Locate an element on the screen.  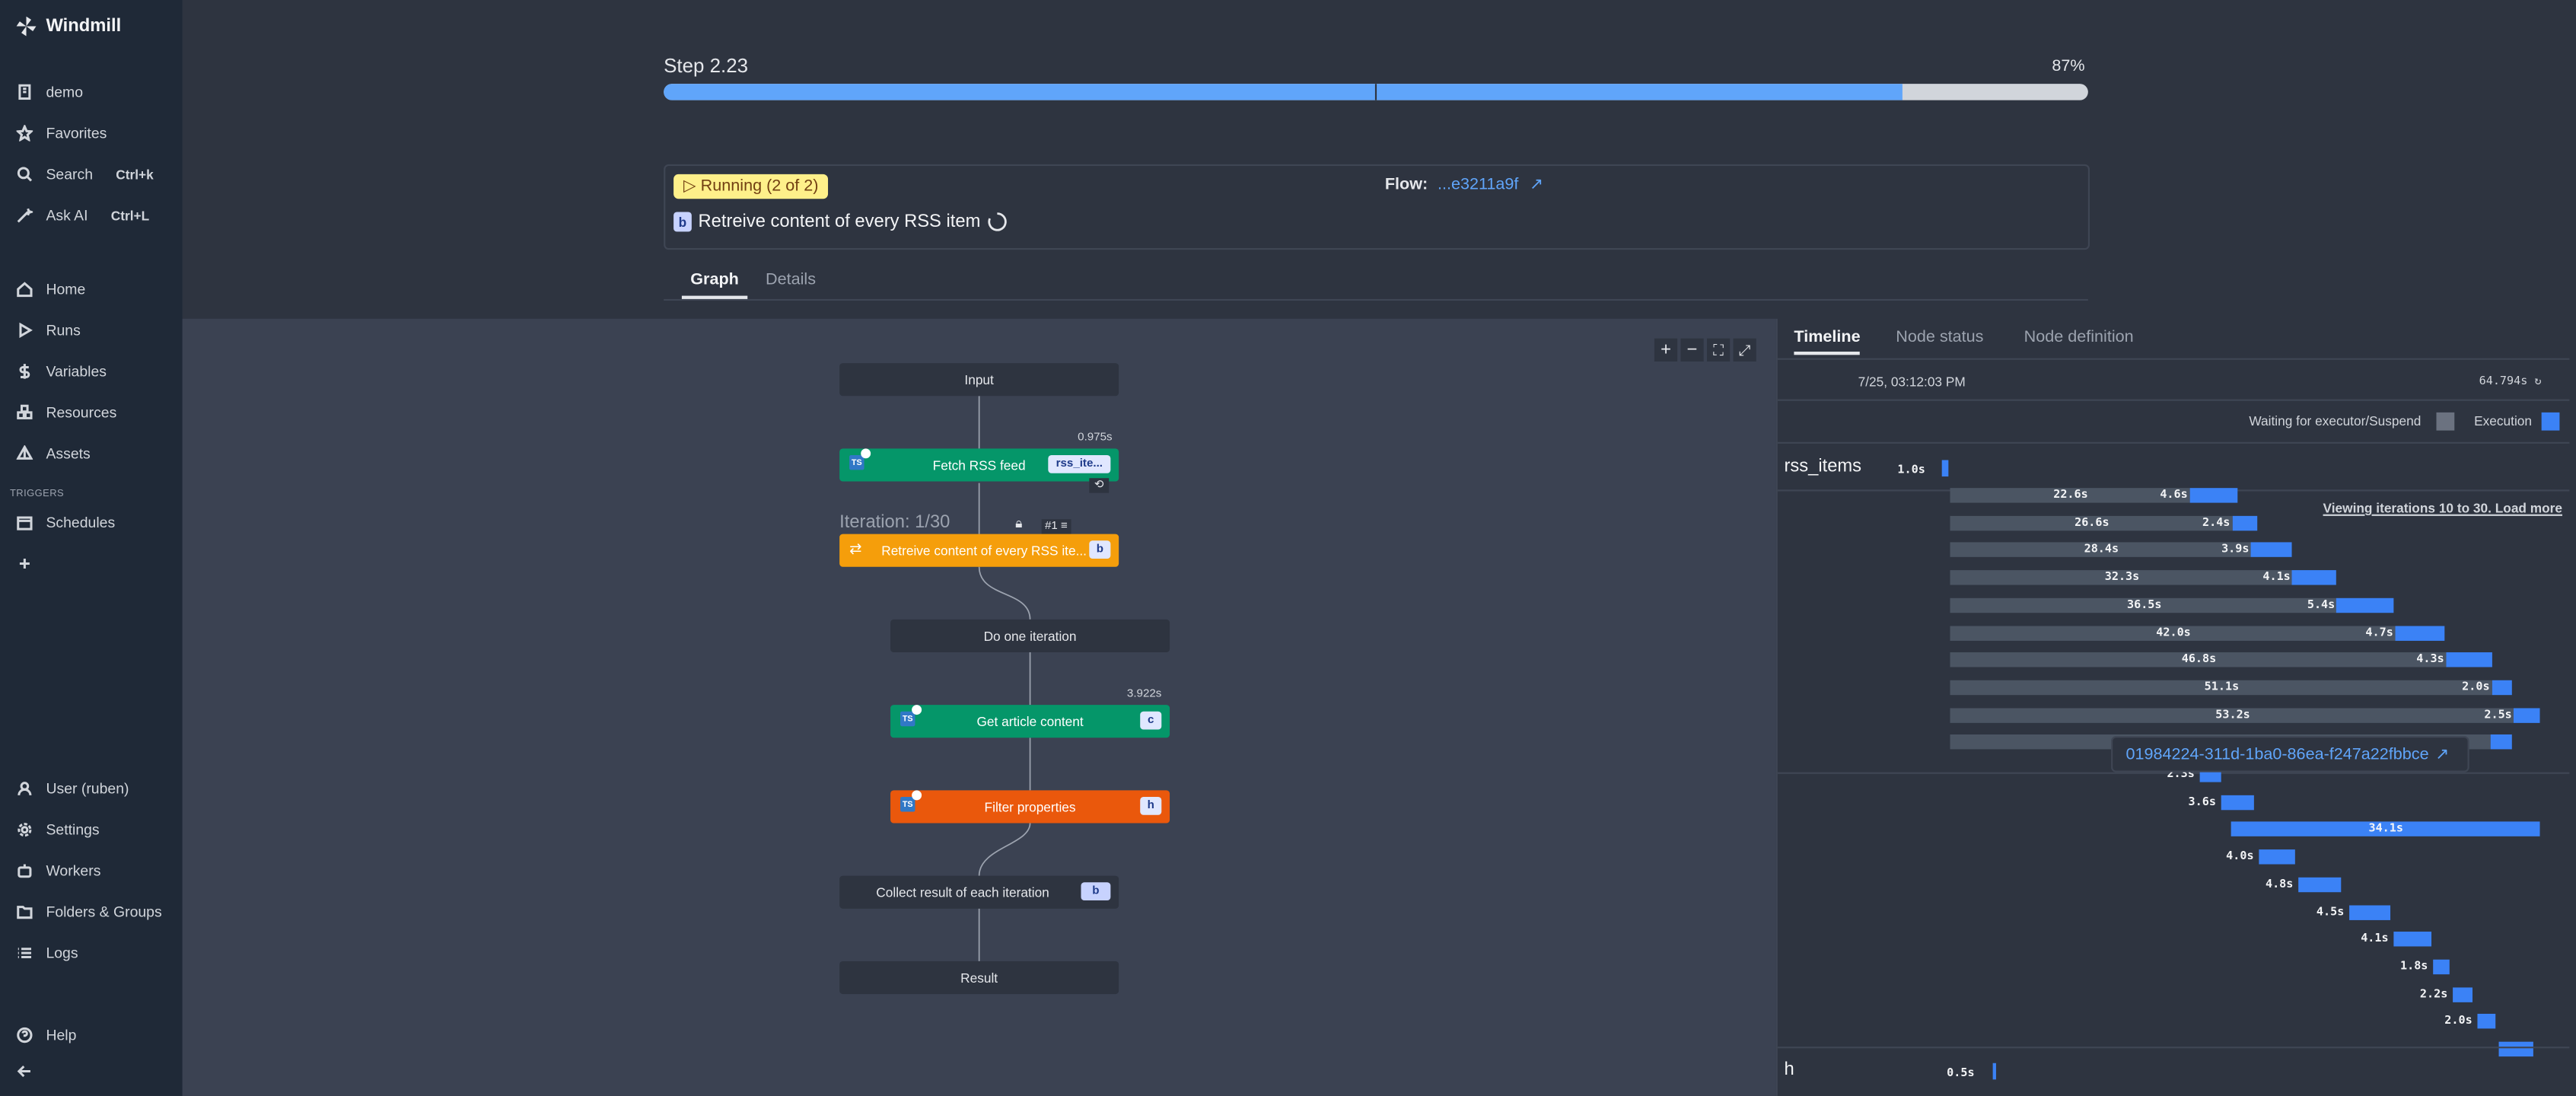
legend-waiting-label: Waiting for executor/Suspend is located at coordinates (2335, 421).